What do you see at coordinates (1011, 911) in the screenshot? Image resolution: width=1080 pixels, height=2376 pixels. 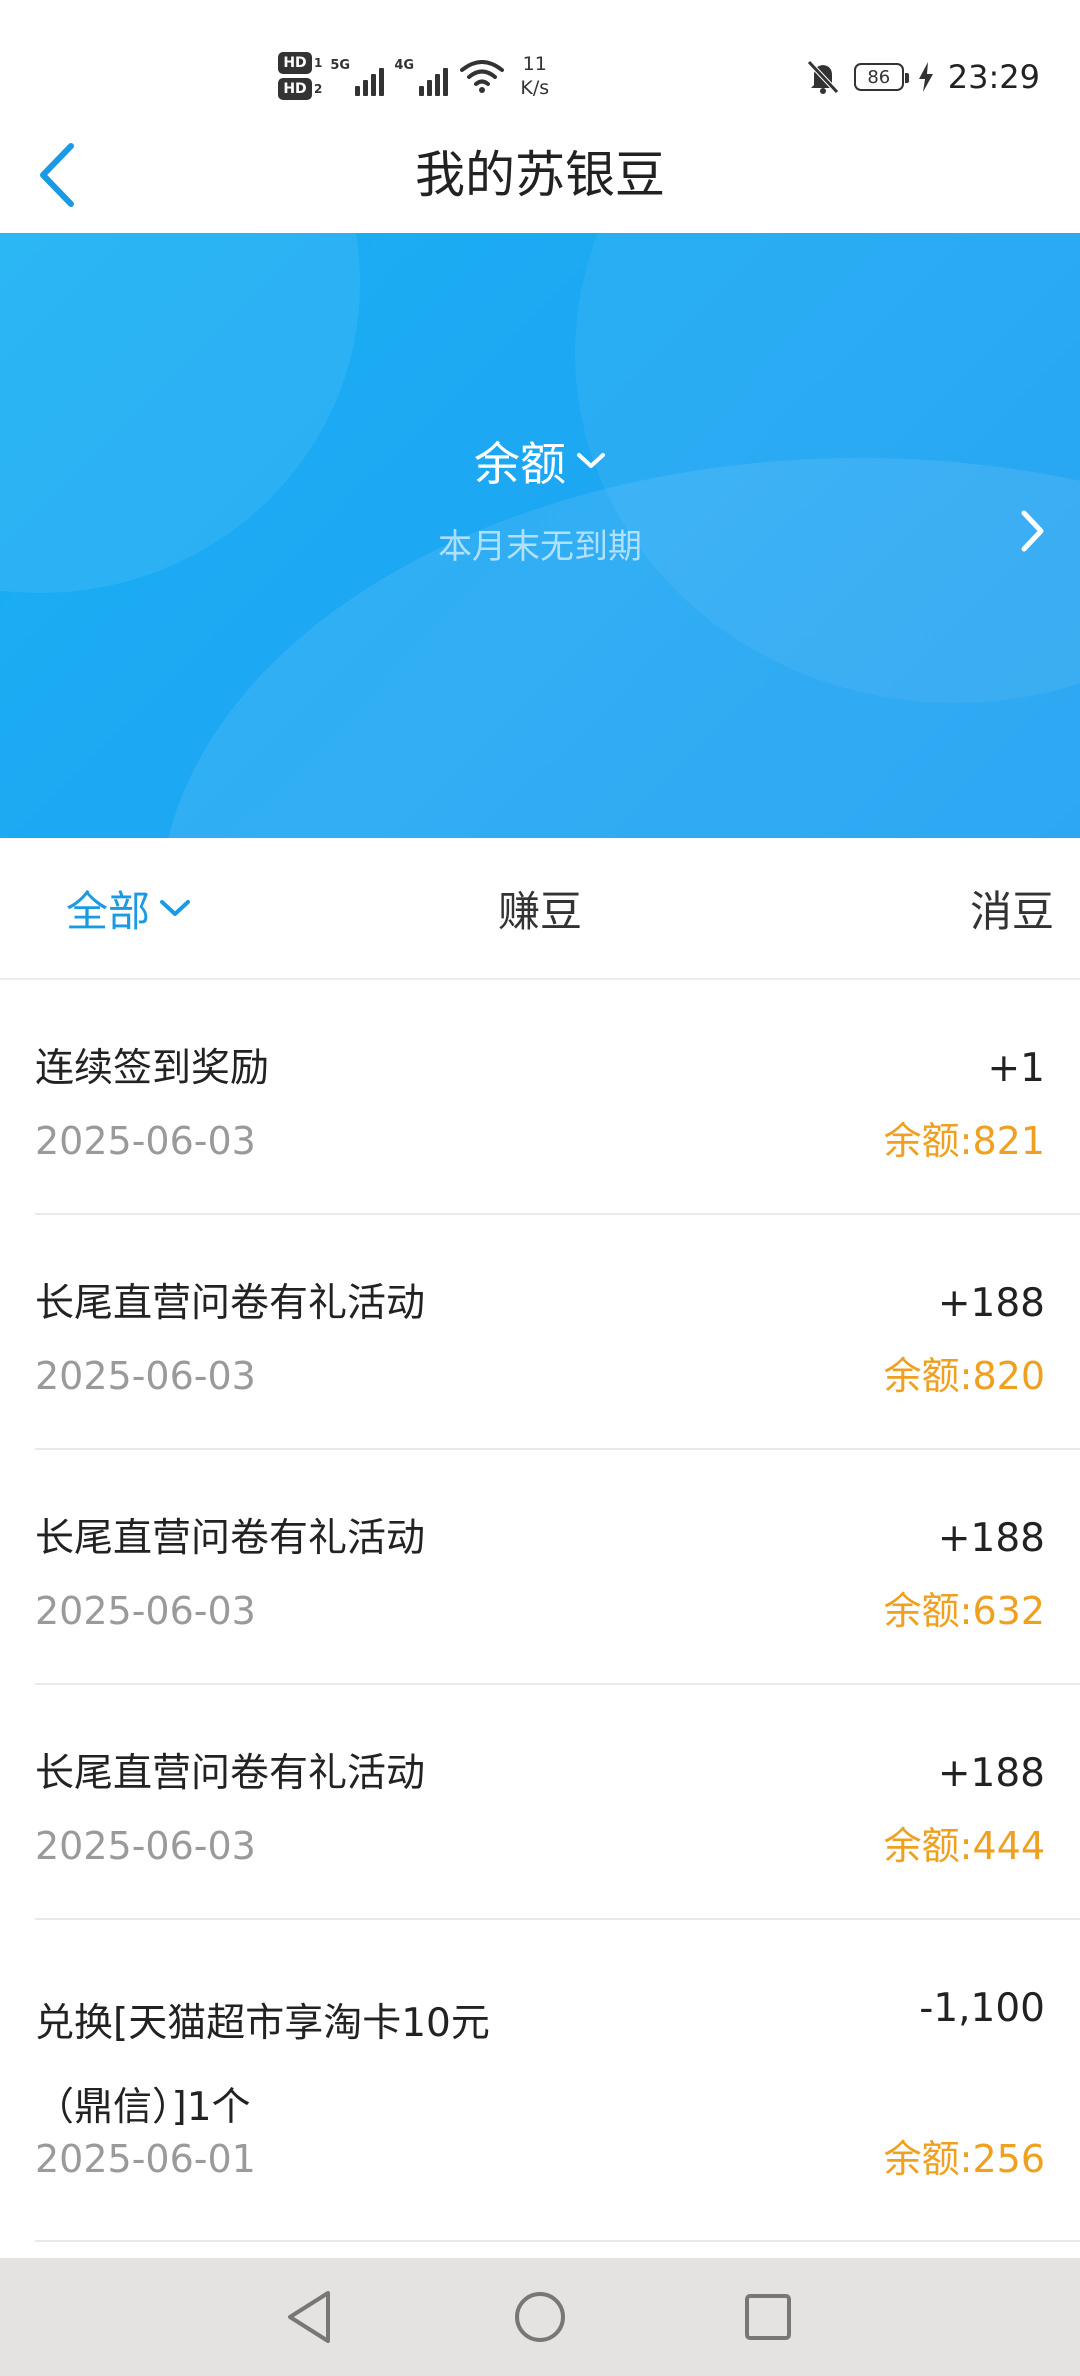 I see `tab-spend-label: 消豆` at bounding box center [1011, 911].